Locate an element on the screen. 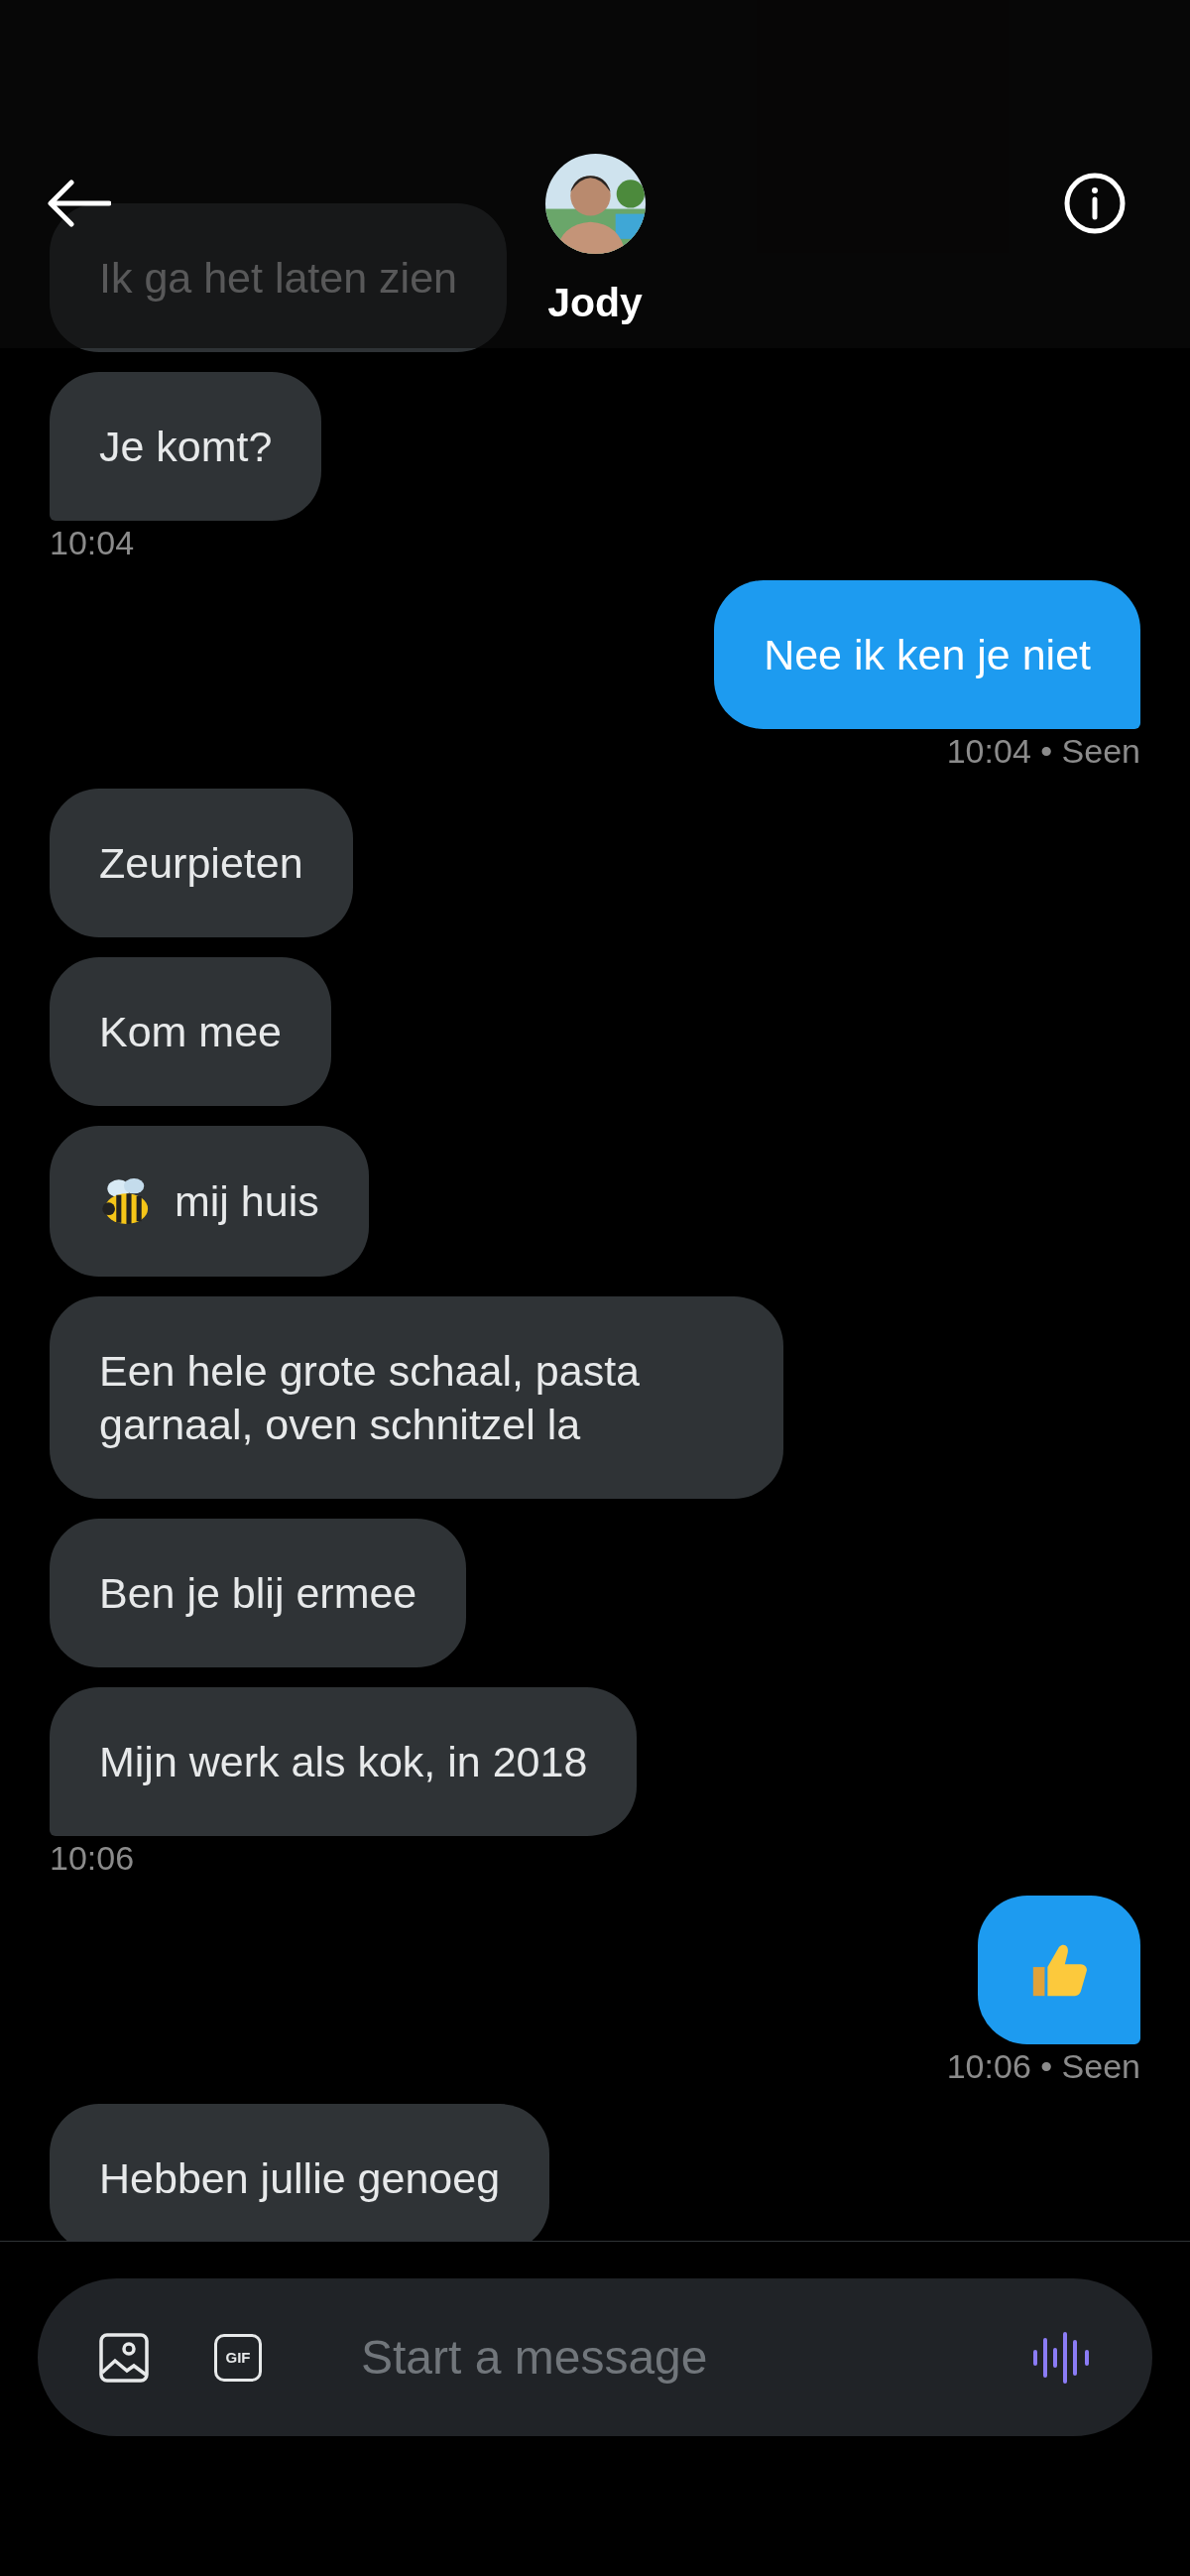 The image size is (1190, 2576). received-message: Een hele grote schaal, pasta garnaal, oven schnitzel la is located at coordinates (416, 1397).